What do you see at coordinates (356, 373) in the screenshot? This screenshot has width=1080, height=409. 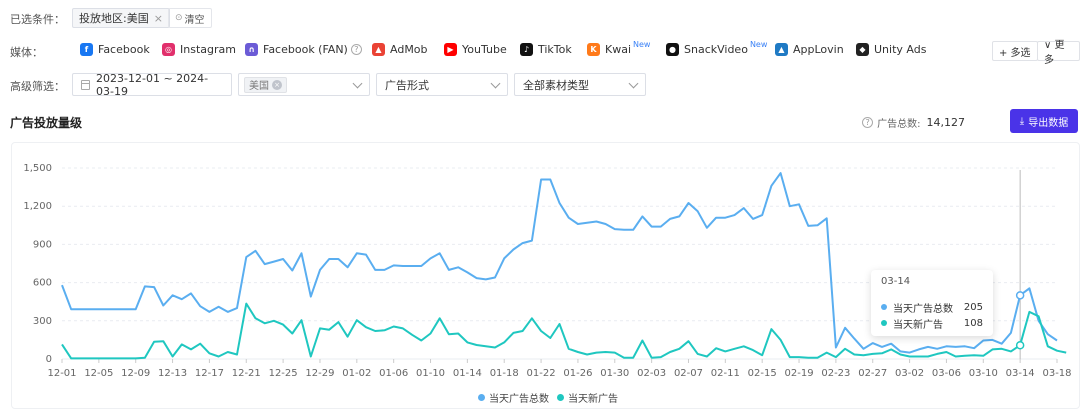 I see `x-tick-label: 01-02` at bounding box center [356, 373].